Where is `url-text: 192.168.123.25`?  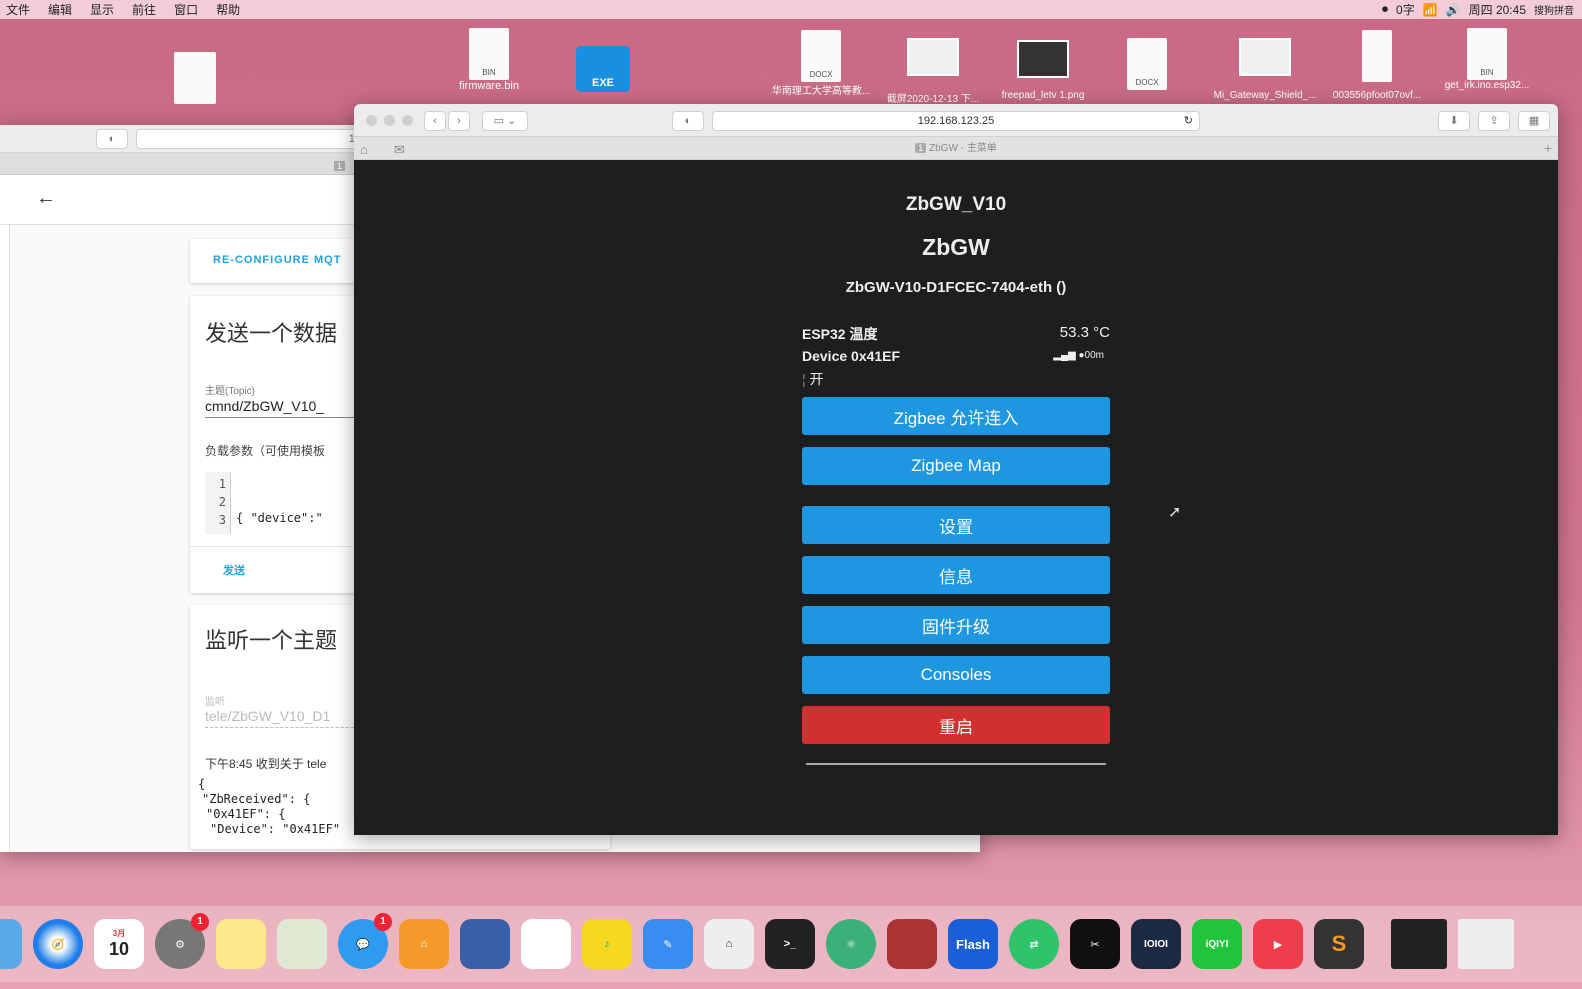
url-text: 192.168.123.25 is located at coordinates (956, 121).